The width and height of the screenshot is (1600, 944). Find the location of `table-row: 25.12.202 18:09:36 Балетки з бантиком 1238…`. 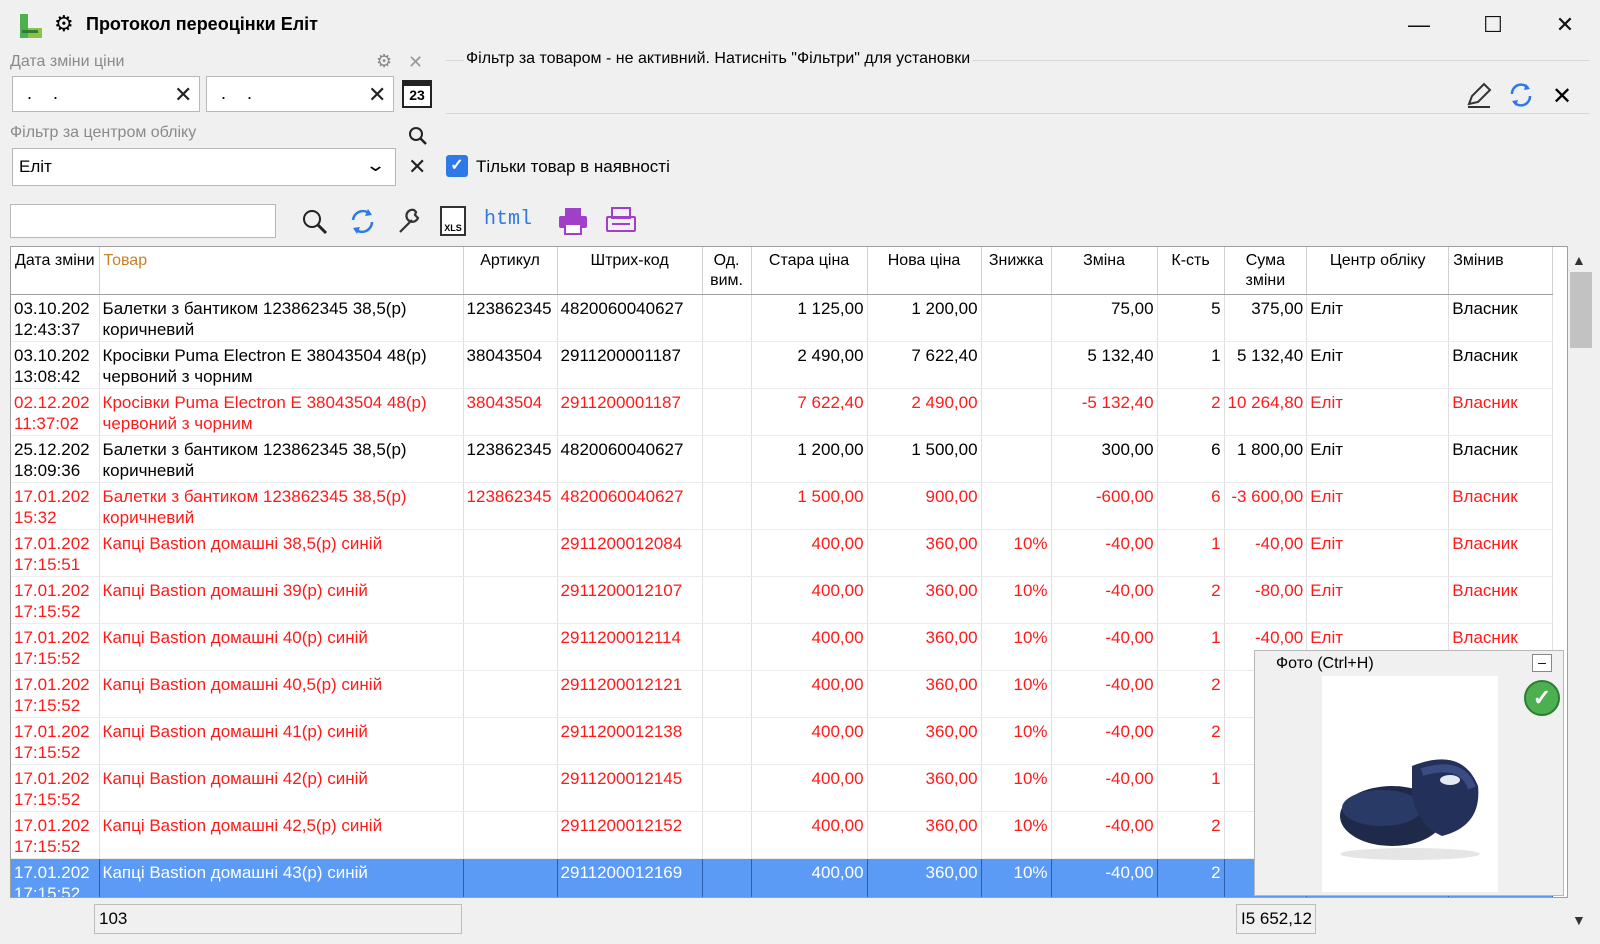

table-row: 25.12.202 18:09:36 Балетки з бантиком 1238… is located at coordinates (782, 459).